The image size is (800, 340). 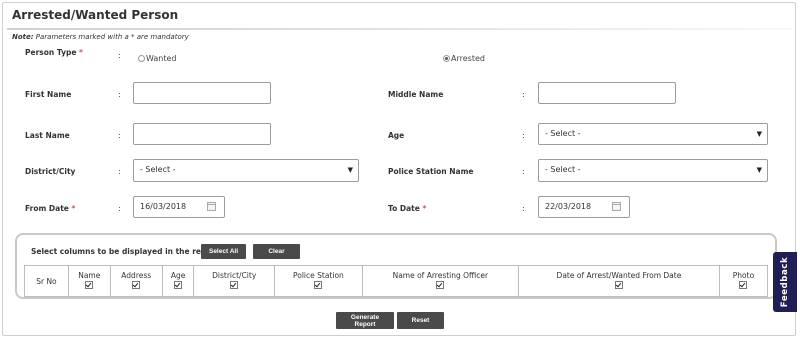 I want to click on column-checkbox-district, so click(x=234, y=285).